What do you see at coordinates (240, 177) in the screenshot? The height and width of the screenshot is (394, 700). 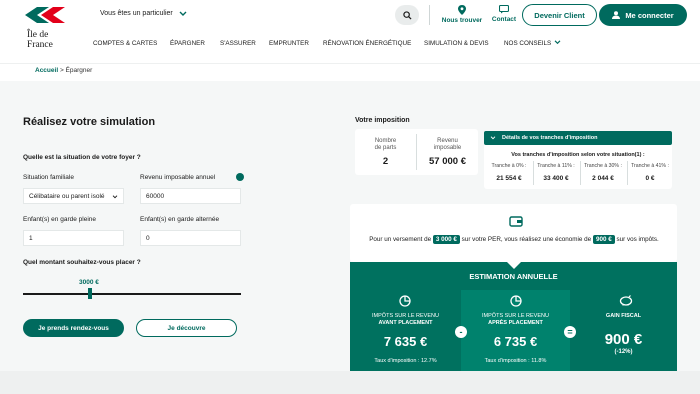 I see `info-icon` at bounding box center [240, 177].